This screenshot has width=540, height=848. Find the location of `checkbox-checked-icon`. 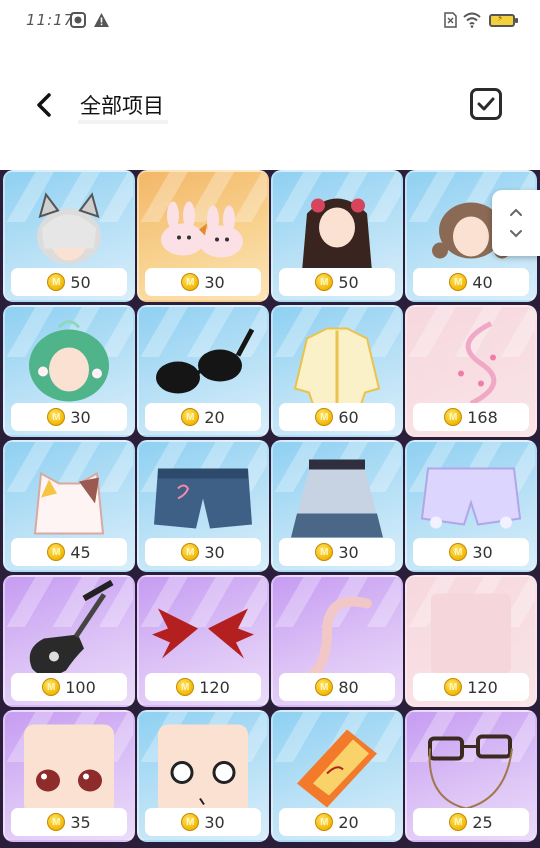

checkbox-checked-icon is located at coordinates (486, 104).